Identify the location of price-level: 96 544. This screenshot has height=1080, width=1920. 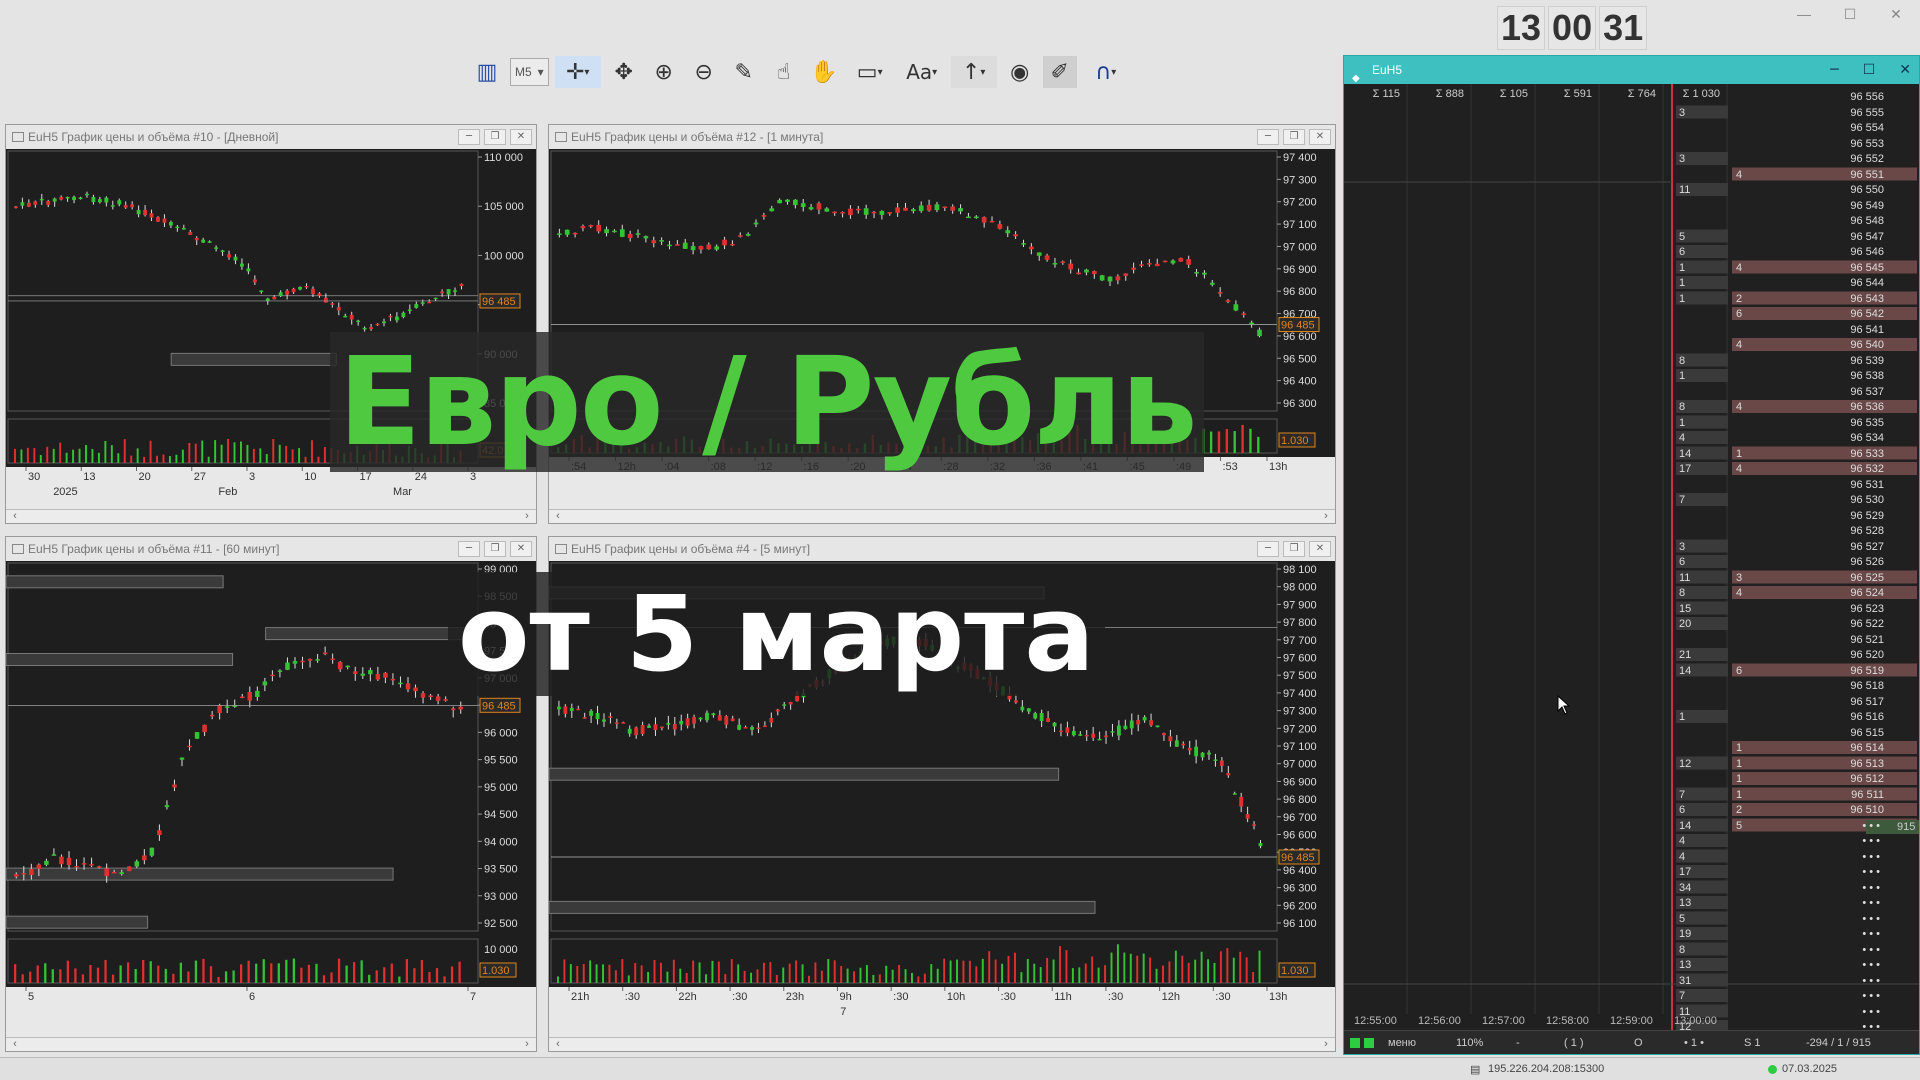
(1849, 283).